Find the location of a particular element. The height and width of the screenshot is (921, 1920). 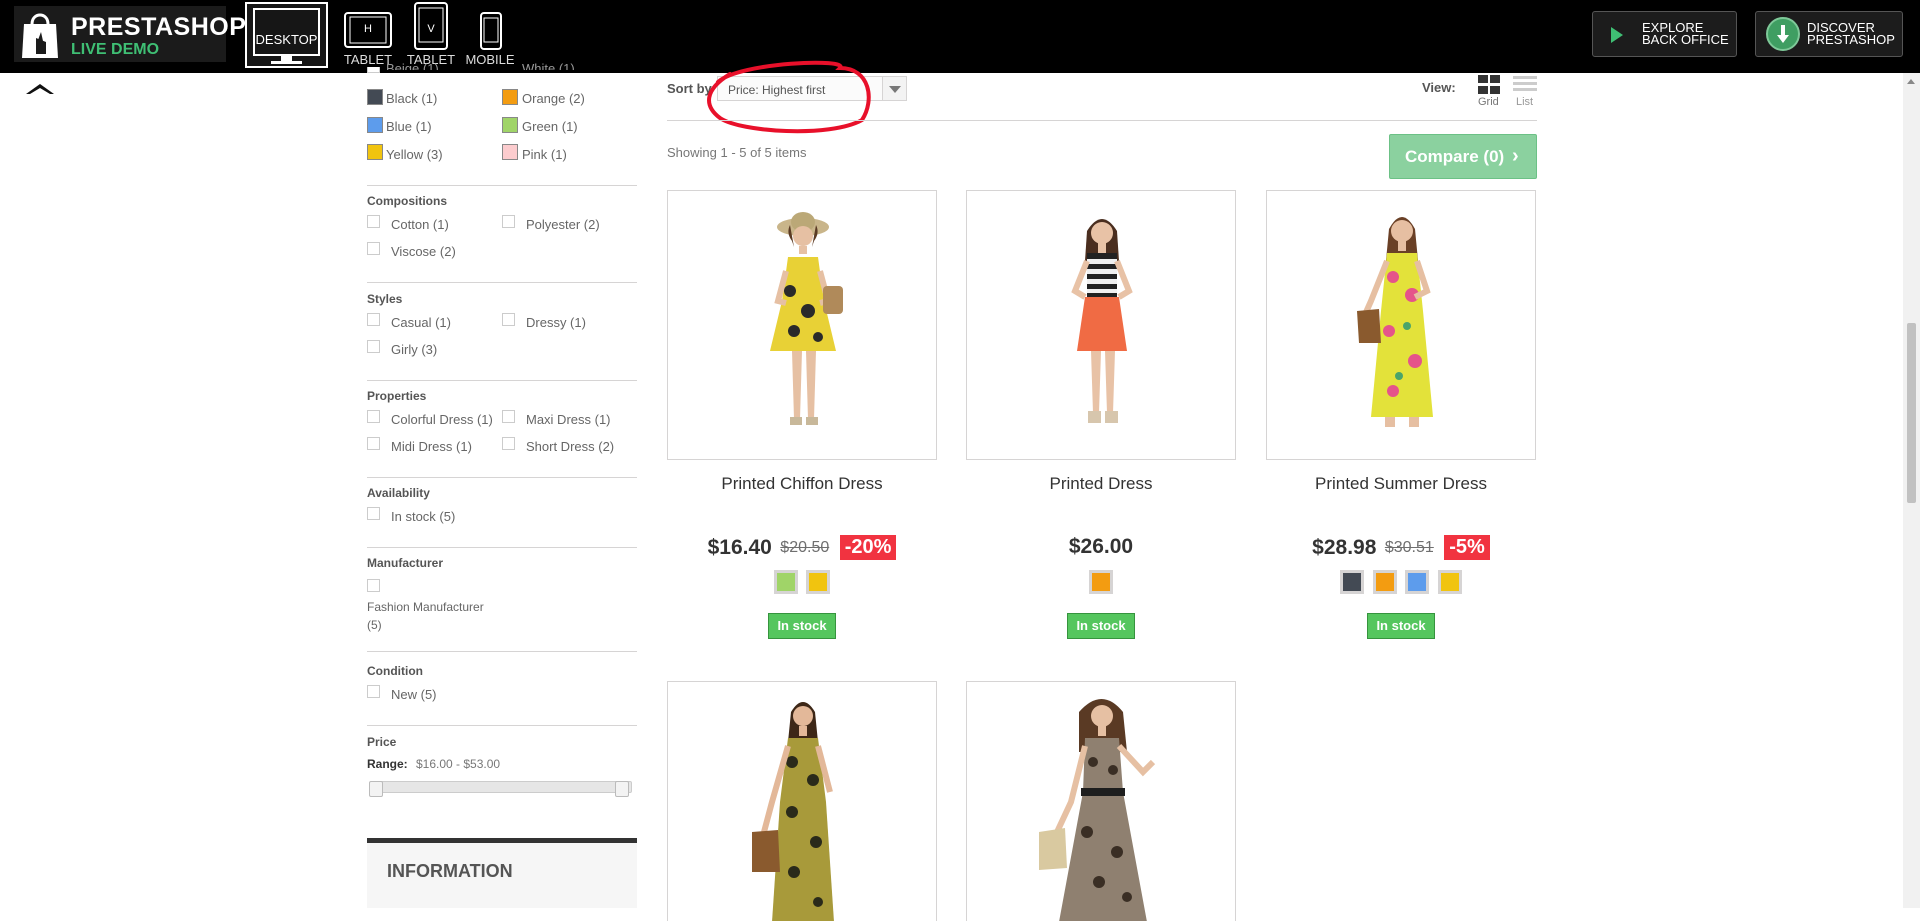

color-filter-orange-label: Orange (2) is located at coordinates (553, 98).